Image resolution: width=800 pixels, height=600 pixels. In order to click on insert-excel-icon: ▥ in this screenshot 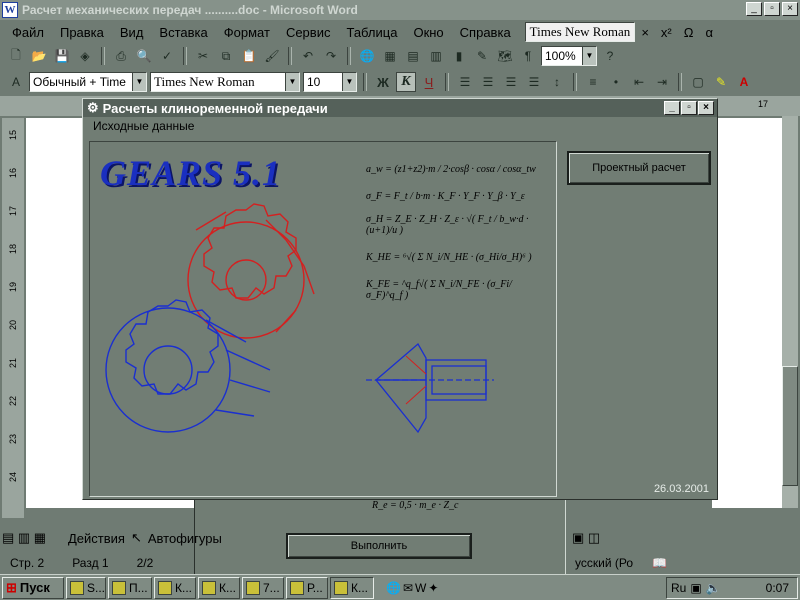, I will do `click(436, 56)`.